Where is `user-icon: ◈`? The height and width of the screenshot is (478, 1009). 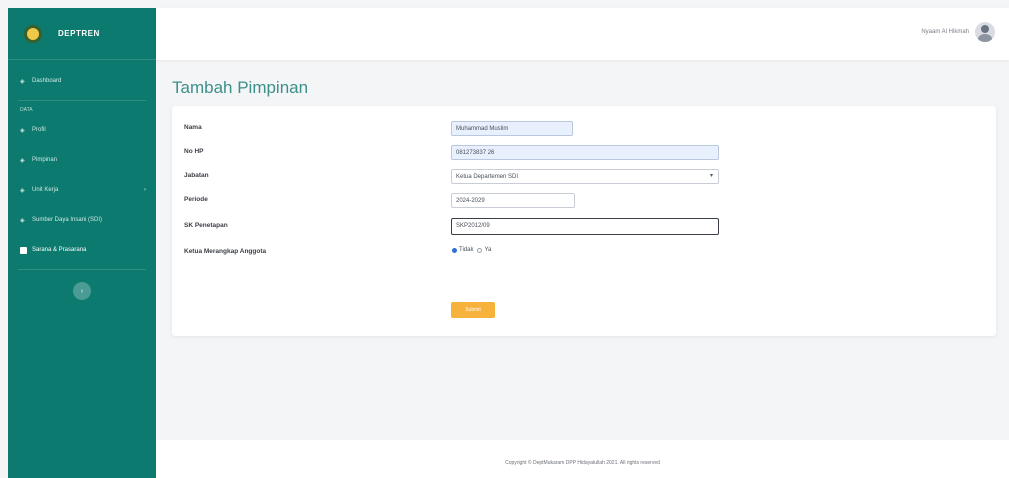 user-icon: ◈ is located at coordinates (22, 130).